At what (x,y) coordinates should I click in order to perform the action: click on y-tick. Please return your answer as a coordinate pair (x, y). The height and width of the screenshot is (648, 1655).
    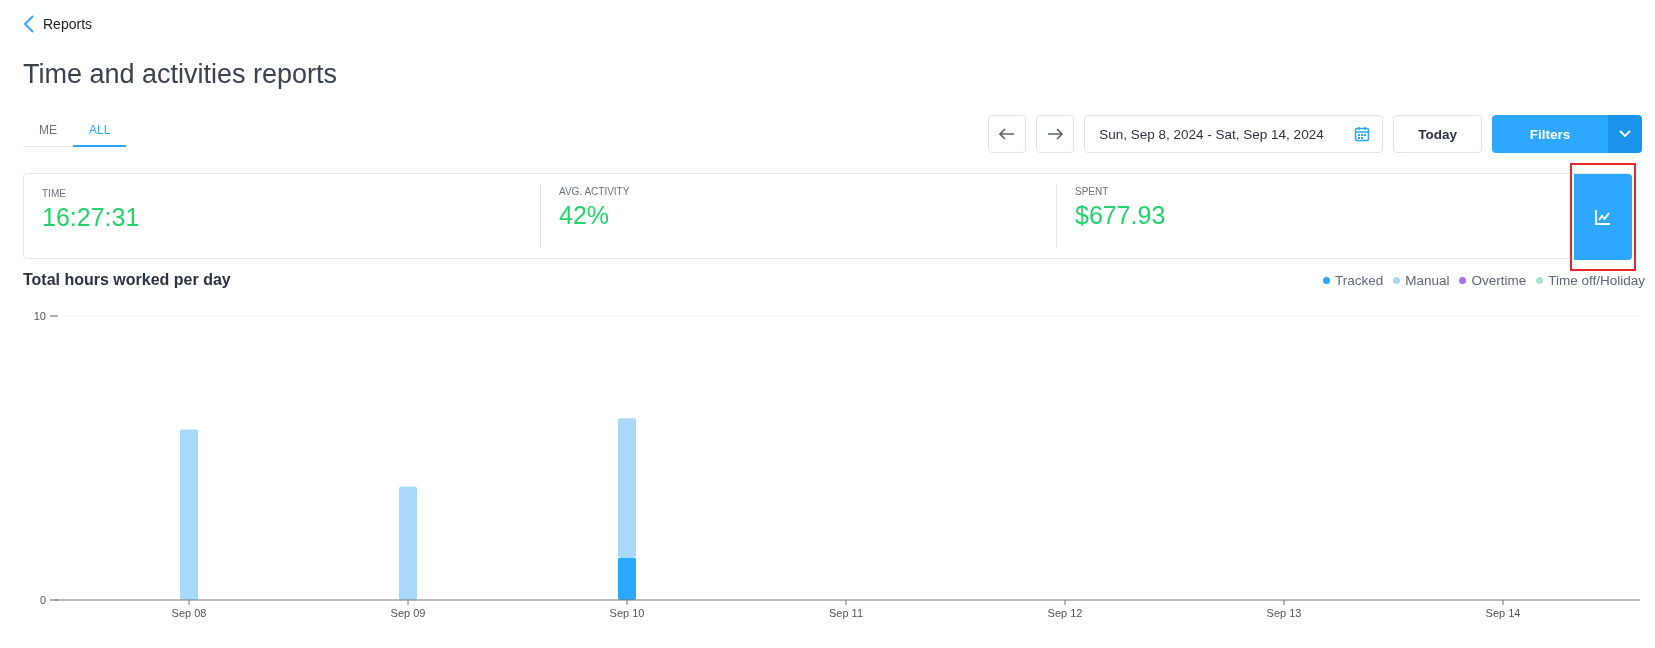
    Looking at the image, I should click on (54, 316).